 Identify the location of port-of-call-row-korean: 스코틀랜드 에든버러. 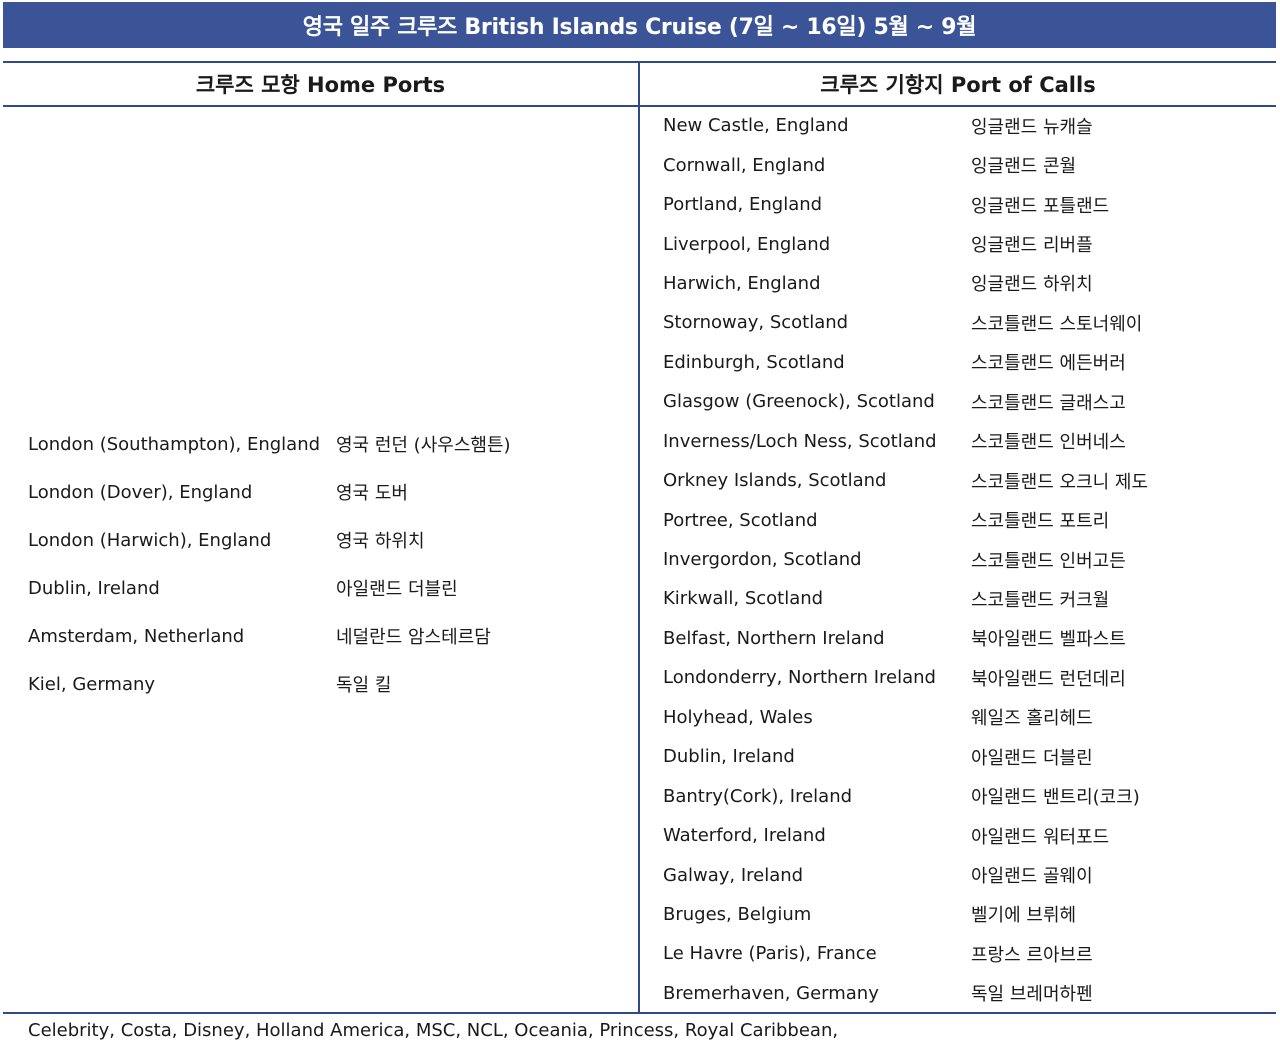
(1048, 364).